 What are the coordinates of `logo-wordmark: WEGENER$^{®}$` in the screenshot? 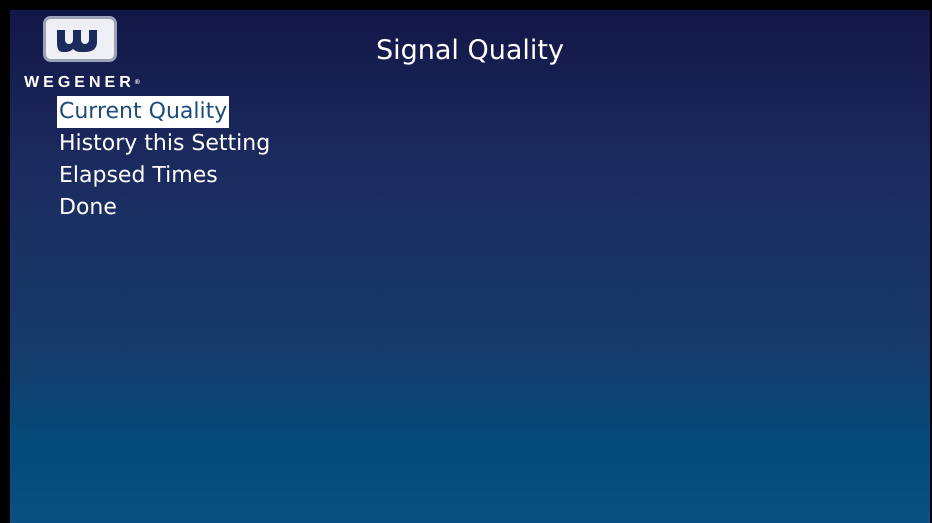 It's located at (82, 83).